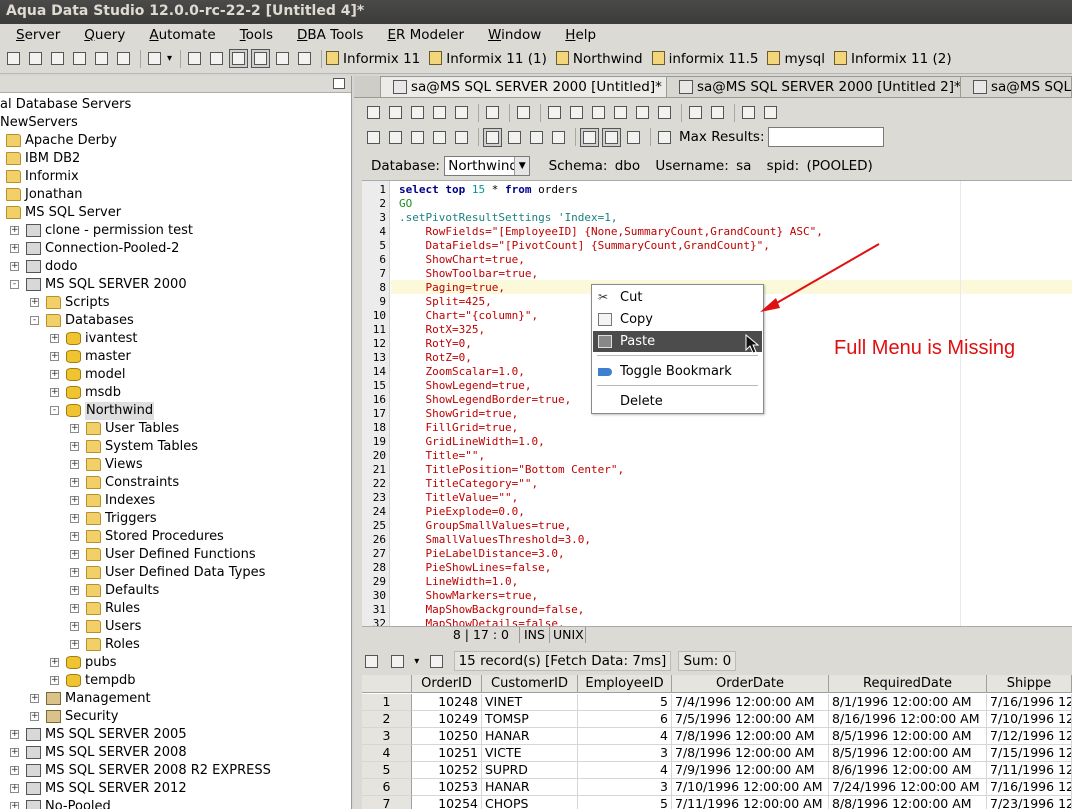  What do you see at coordinates (599, 58) in the screenshot?
I see `connection-button: Northwind` at bounding box center [599, 58].